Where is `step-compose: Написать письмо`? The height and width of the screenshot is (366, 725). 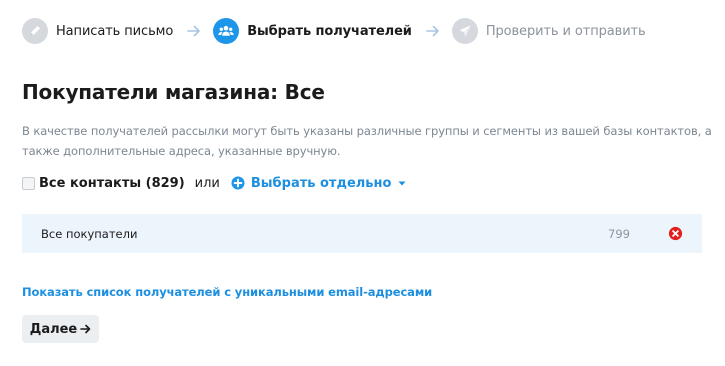 step-compose: Написать письмо is located at coordinates (97, 31).